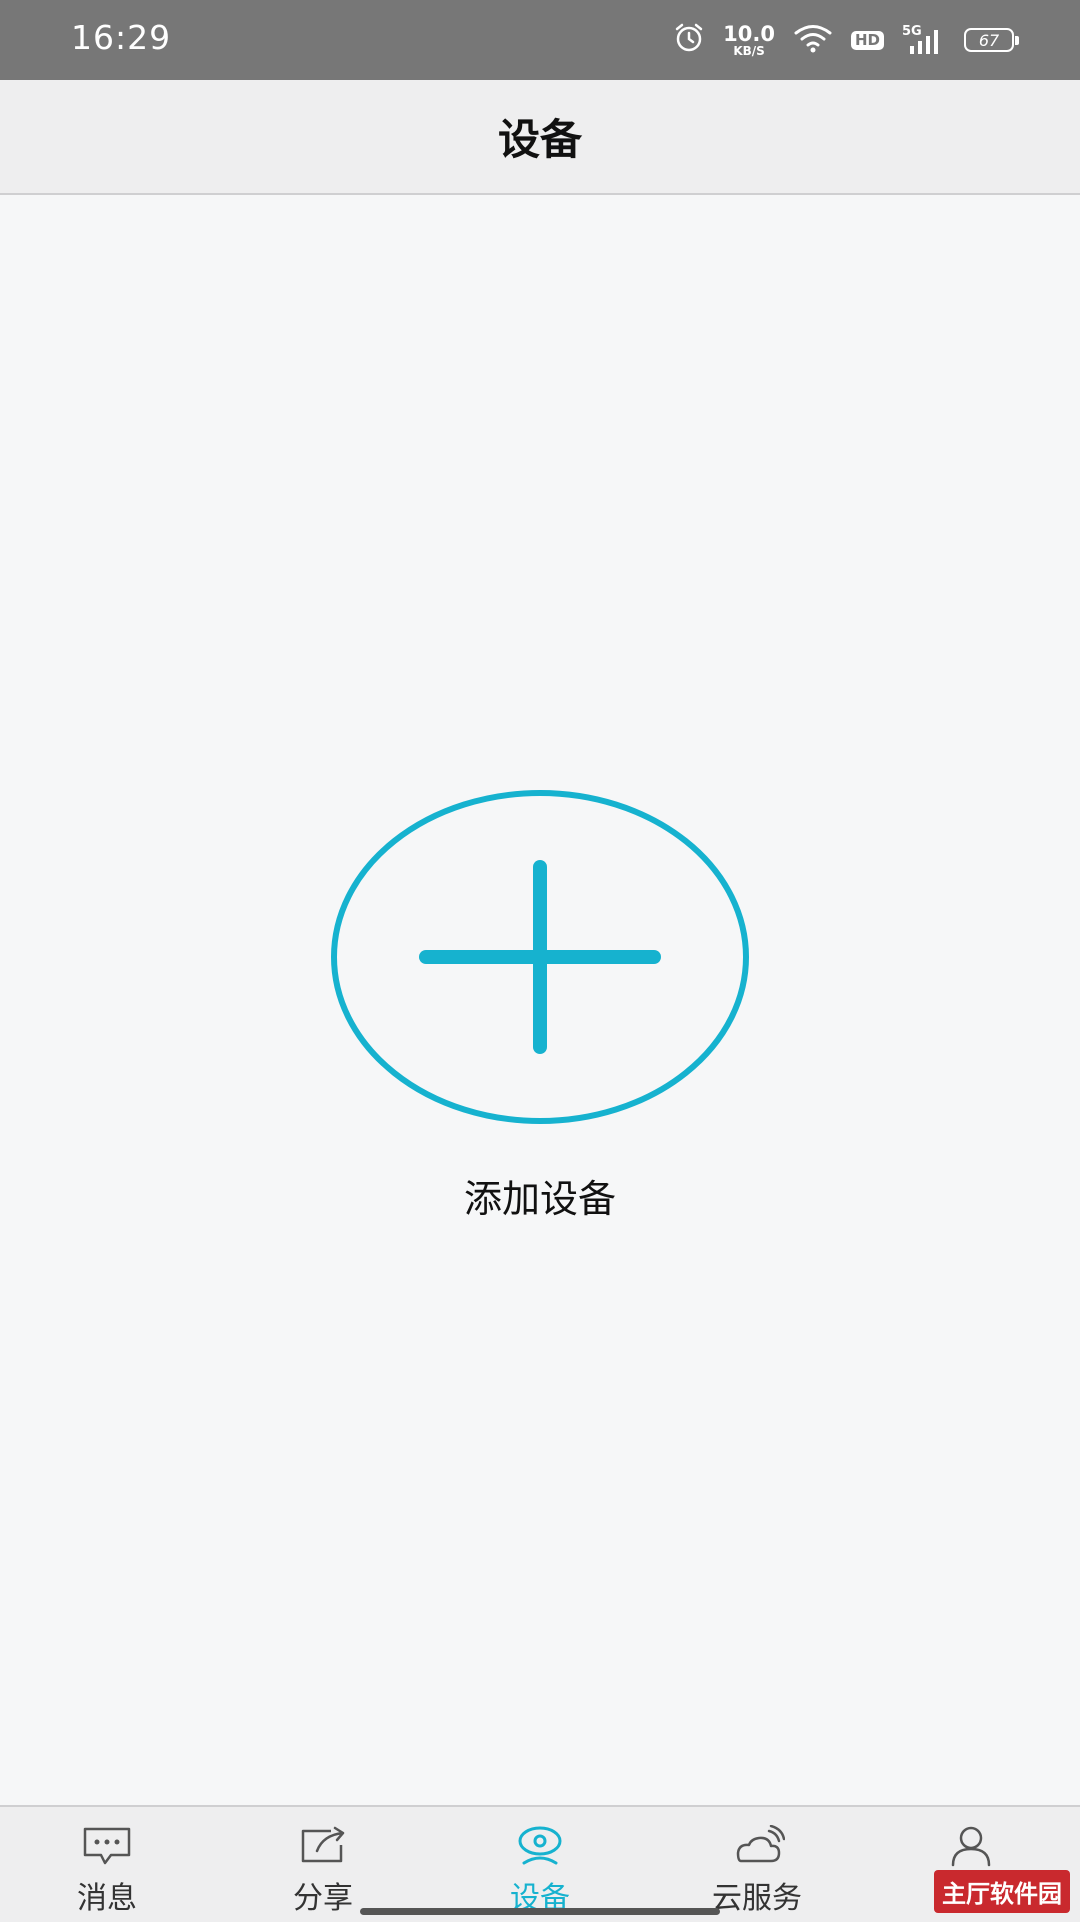 Image resolution: width=1080 pixels, height=1922 pixels. What do you see at coordinates (867, 40) in the screenshot?
I see `hd-badge: HD` at bounding box center [867, 40].